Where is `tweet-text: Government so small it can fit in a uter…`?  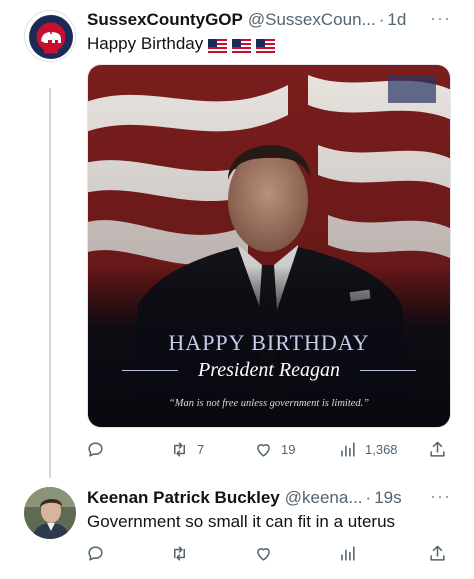
tweet-text: Government so small it can fit in a uter… is located at coordinates (241, 521).